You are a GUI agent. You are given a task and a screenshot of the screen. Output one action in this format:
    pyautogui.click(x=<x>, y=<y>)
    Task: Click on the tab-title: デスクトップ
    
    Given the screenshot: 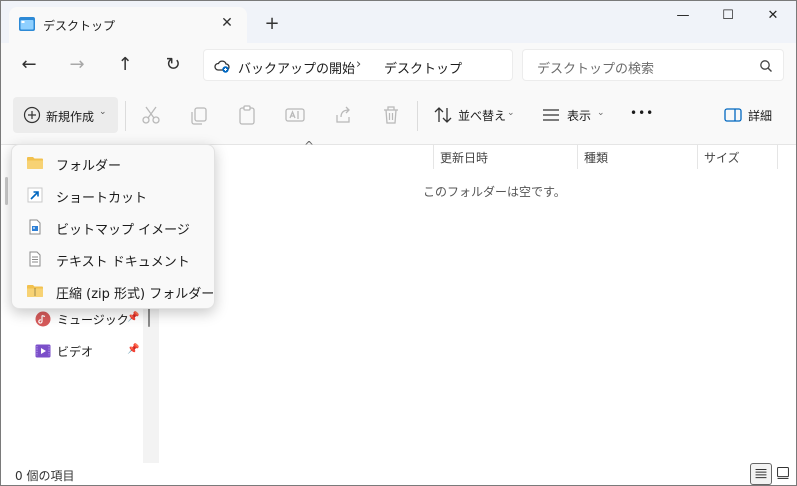 What is the action you would take?
    pyautogui.click(x=79, y=26)
    